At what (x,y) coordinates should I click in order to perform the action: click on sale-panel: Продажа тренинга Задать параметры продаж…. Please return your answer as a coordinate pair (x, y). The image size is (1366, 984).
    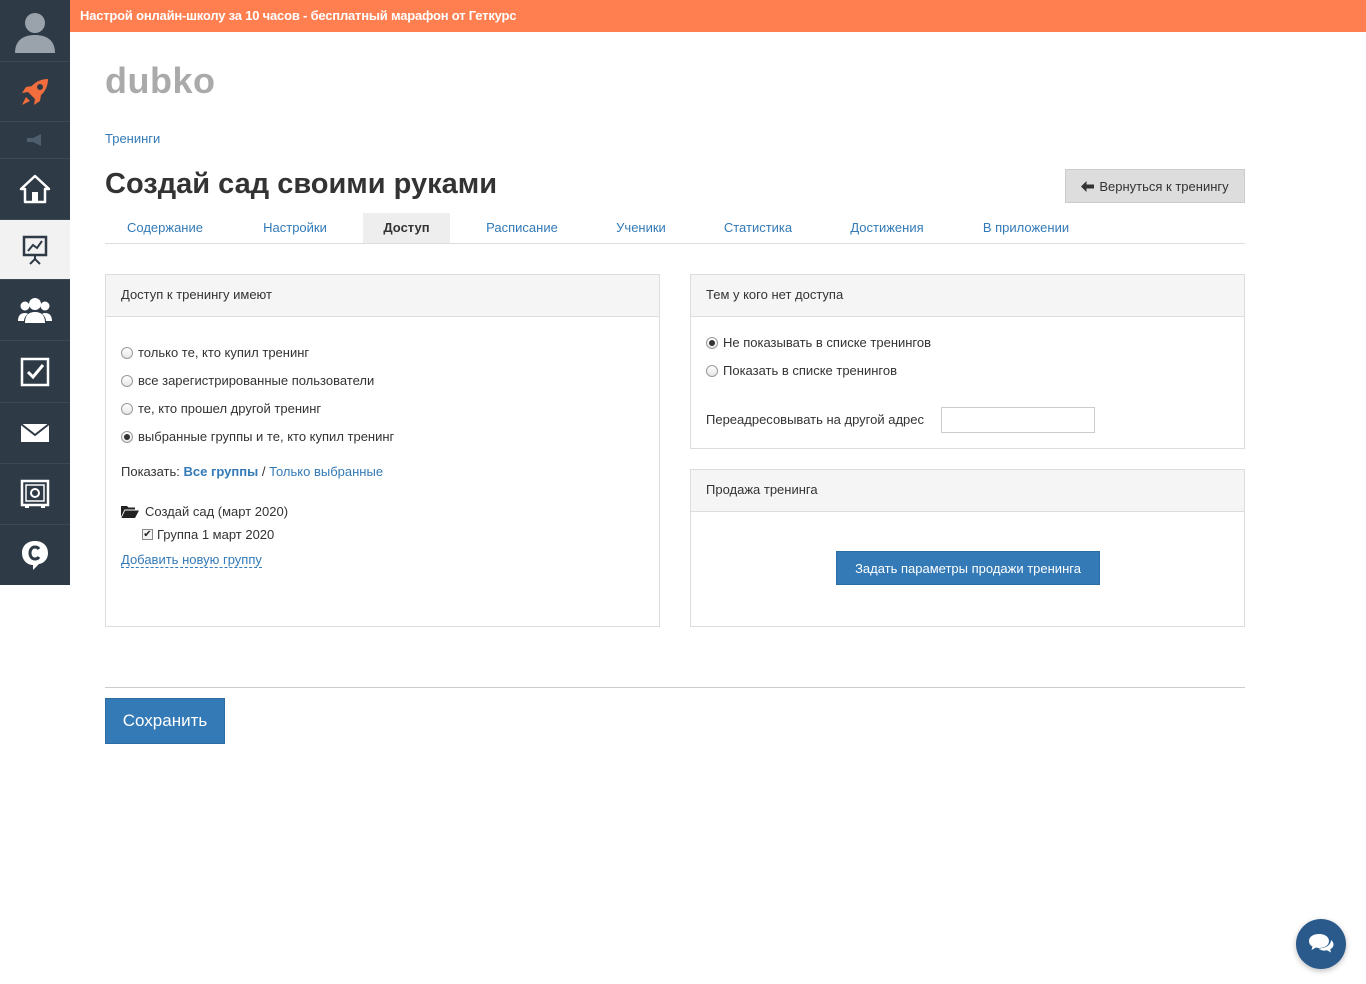
    Looking at the image, I should click on (967, 548).